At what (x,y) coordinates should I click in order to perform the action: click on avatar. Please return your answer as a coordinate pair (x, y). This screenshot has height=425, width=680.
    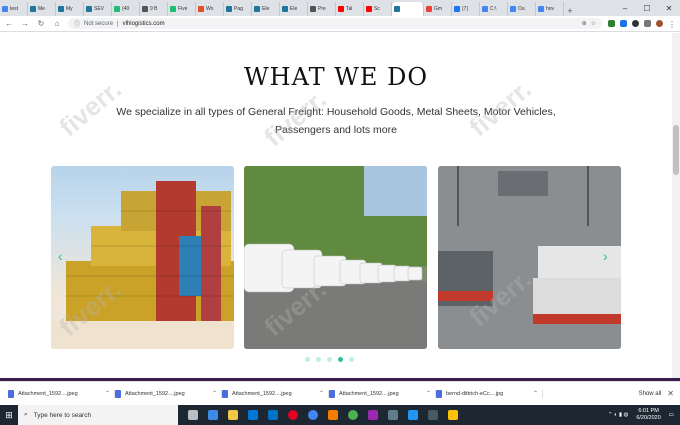
    Looking at the image, I should click on (659, 23).